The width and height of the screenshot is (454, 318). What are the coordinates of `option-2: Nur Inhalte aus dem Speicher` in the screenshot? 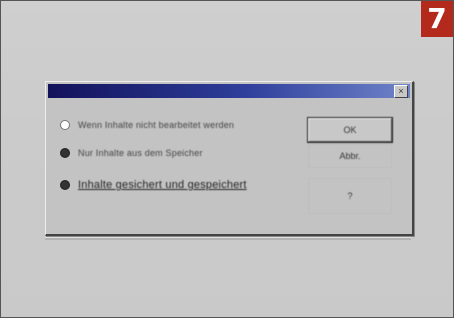 It's located at (185, 153).